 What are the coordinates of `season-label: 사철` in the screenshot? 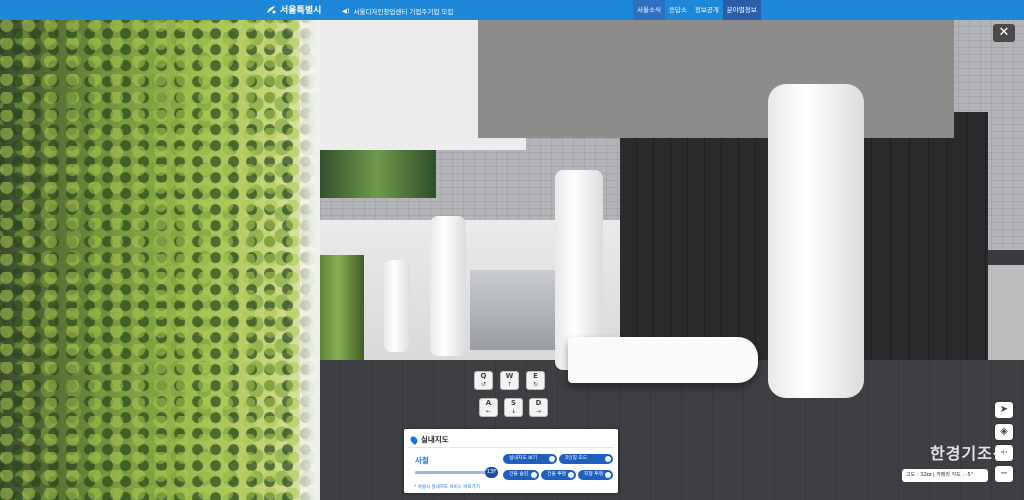 It's located at (422, 460).